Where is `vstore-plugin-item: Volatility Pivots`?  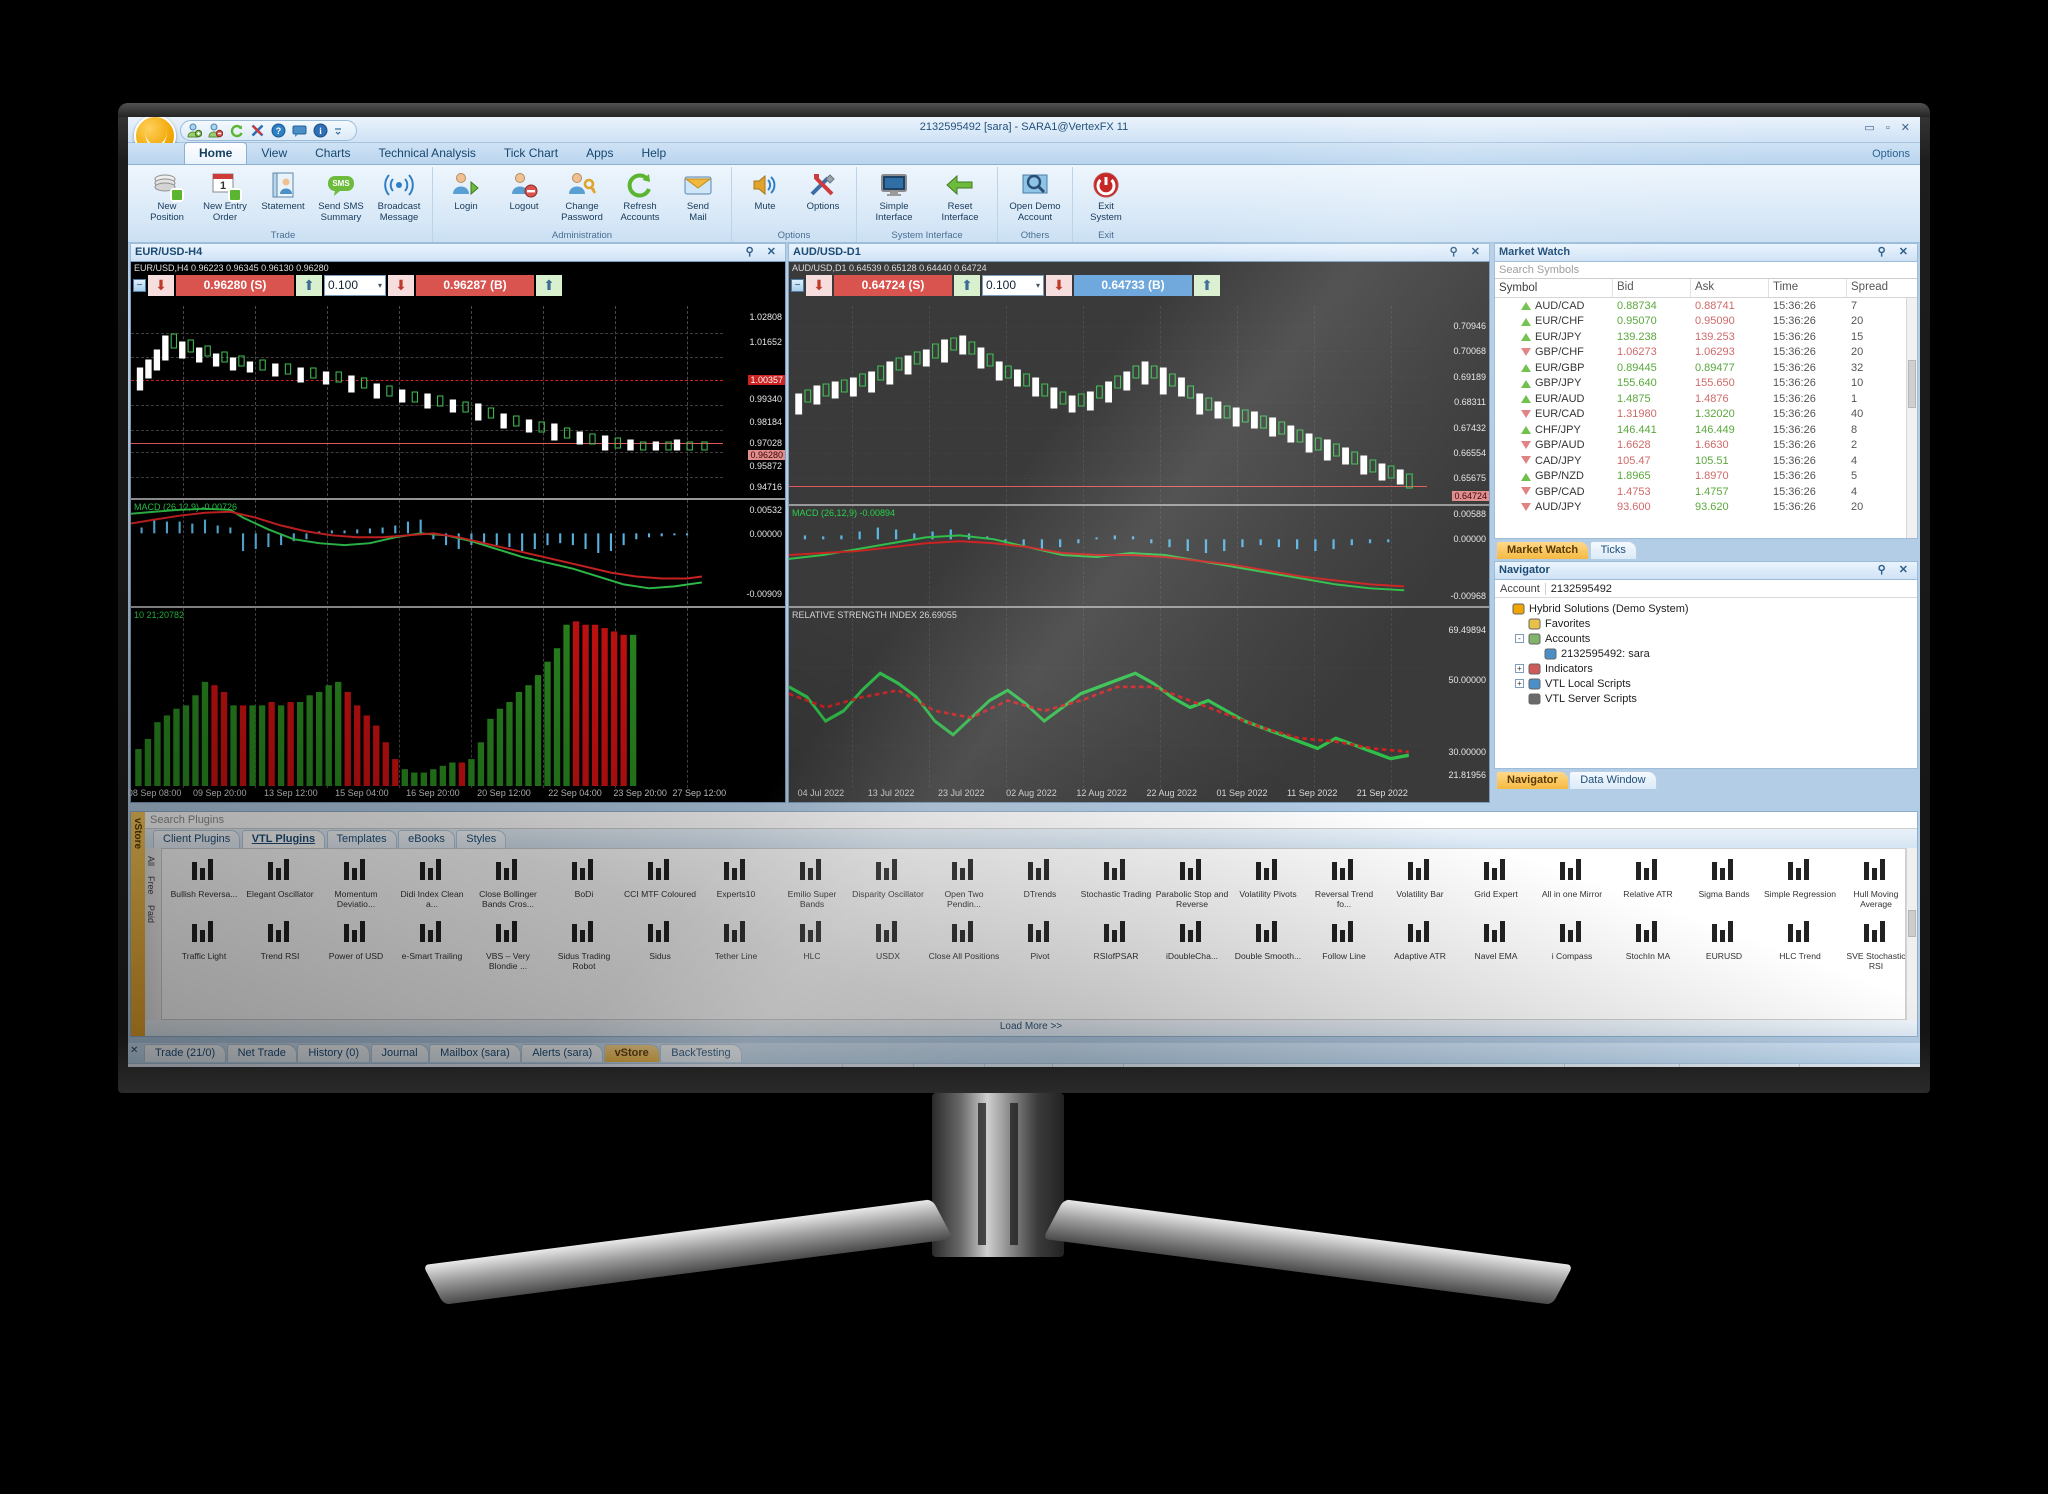
vstore-plugin-item: Volatility Pivots is located at coordinates (1268, 882).